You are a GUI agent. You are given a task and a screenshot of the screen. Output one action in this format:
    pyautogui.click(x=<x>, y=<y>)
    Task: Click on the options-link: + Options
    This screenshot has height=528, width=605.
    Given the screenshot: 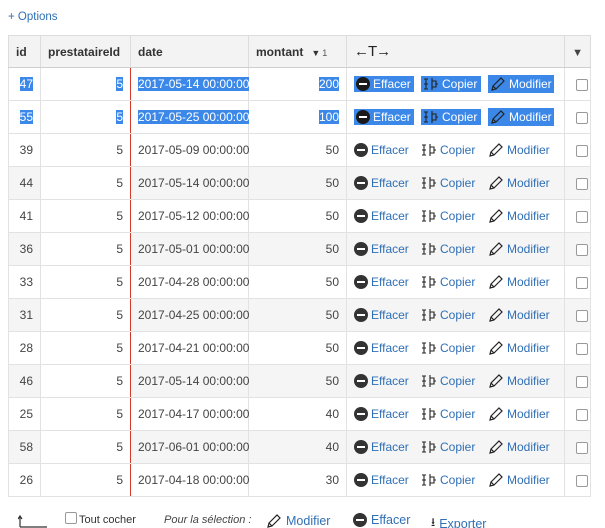 What is the action you would take?
    pyautogui.click(x=33, y=17)
    